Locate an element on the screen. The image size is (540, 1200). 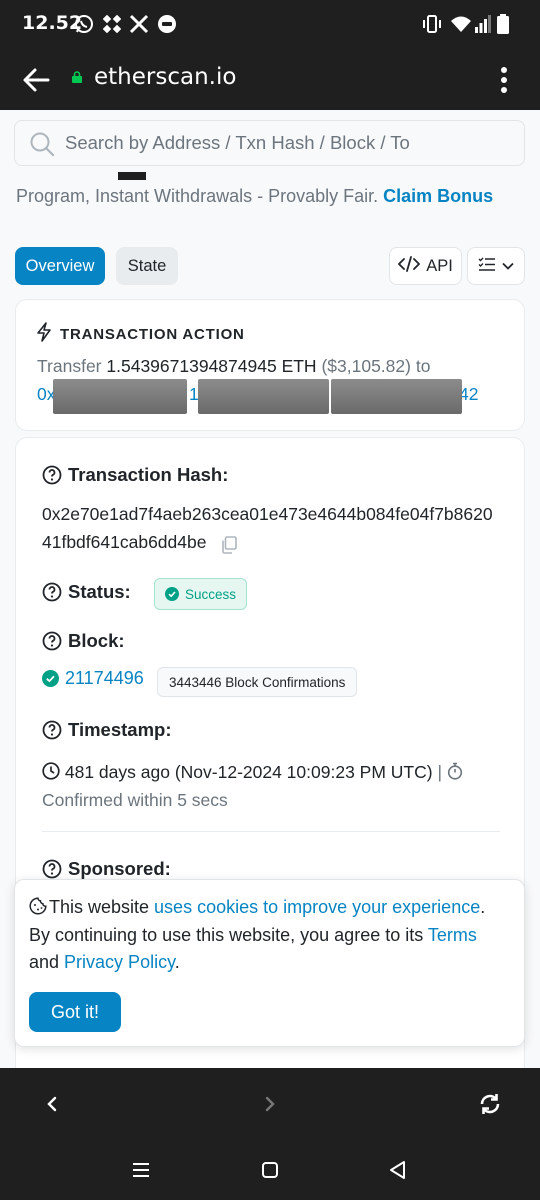
address-bar-url: etherscan.io is located at coordinates (165, 77).